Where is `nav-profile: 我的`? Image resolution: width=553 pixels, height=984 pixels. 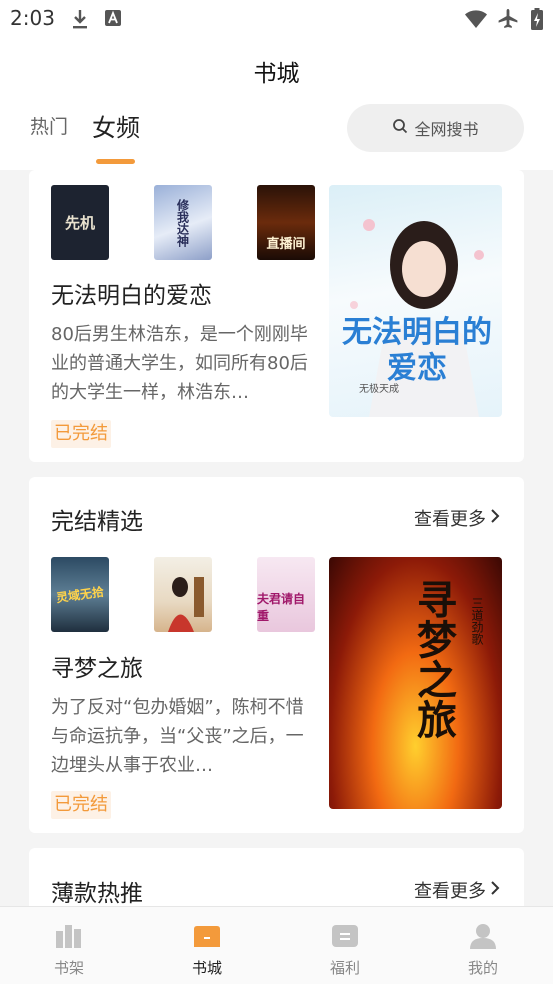
nav-profile: 我的 is located at coordinates (483, 945).